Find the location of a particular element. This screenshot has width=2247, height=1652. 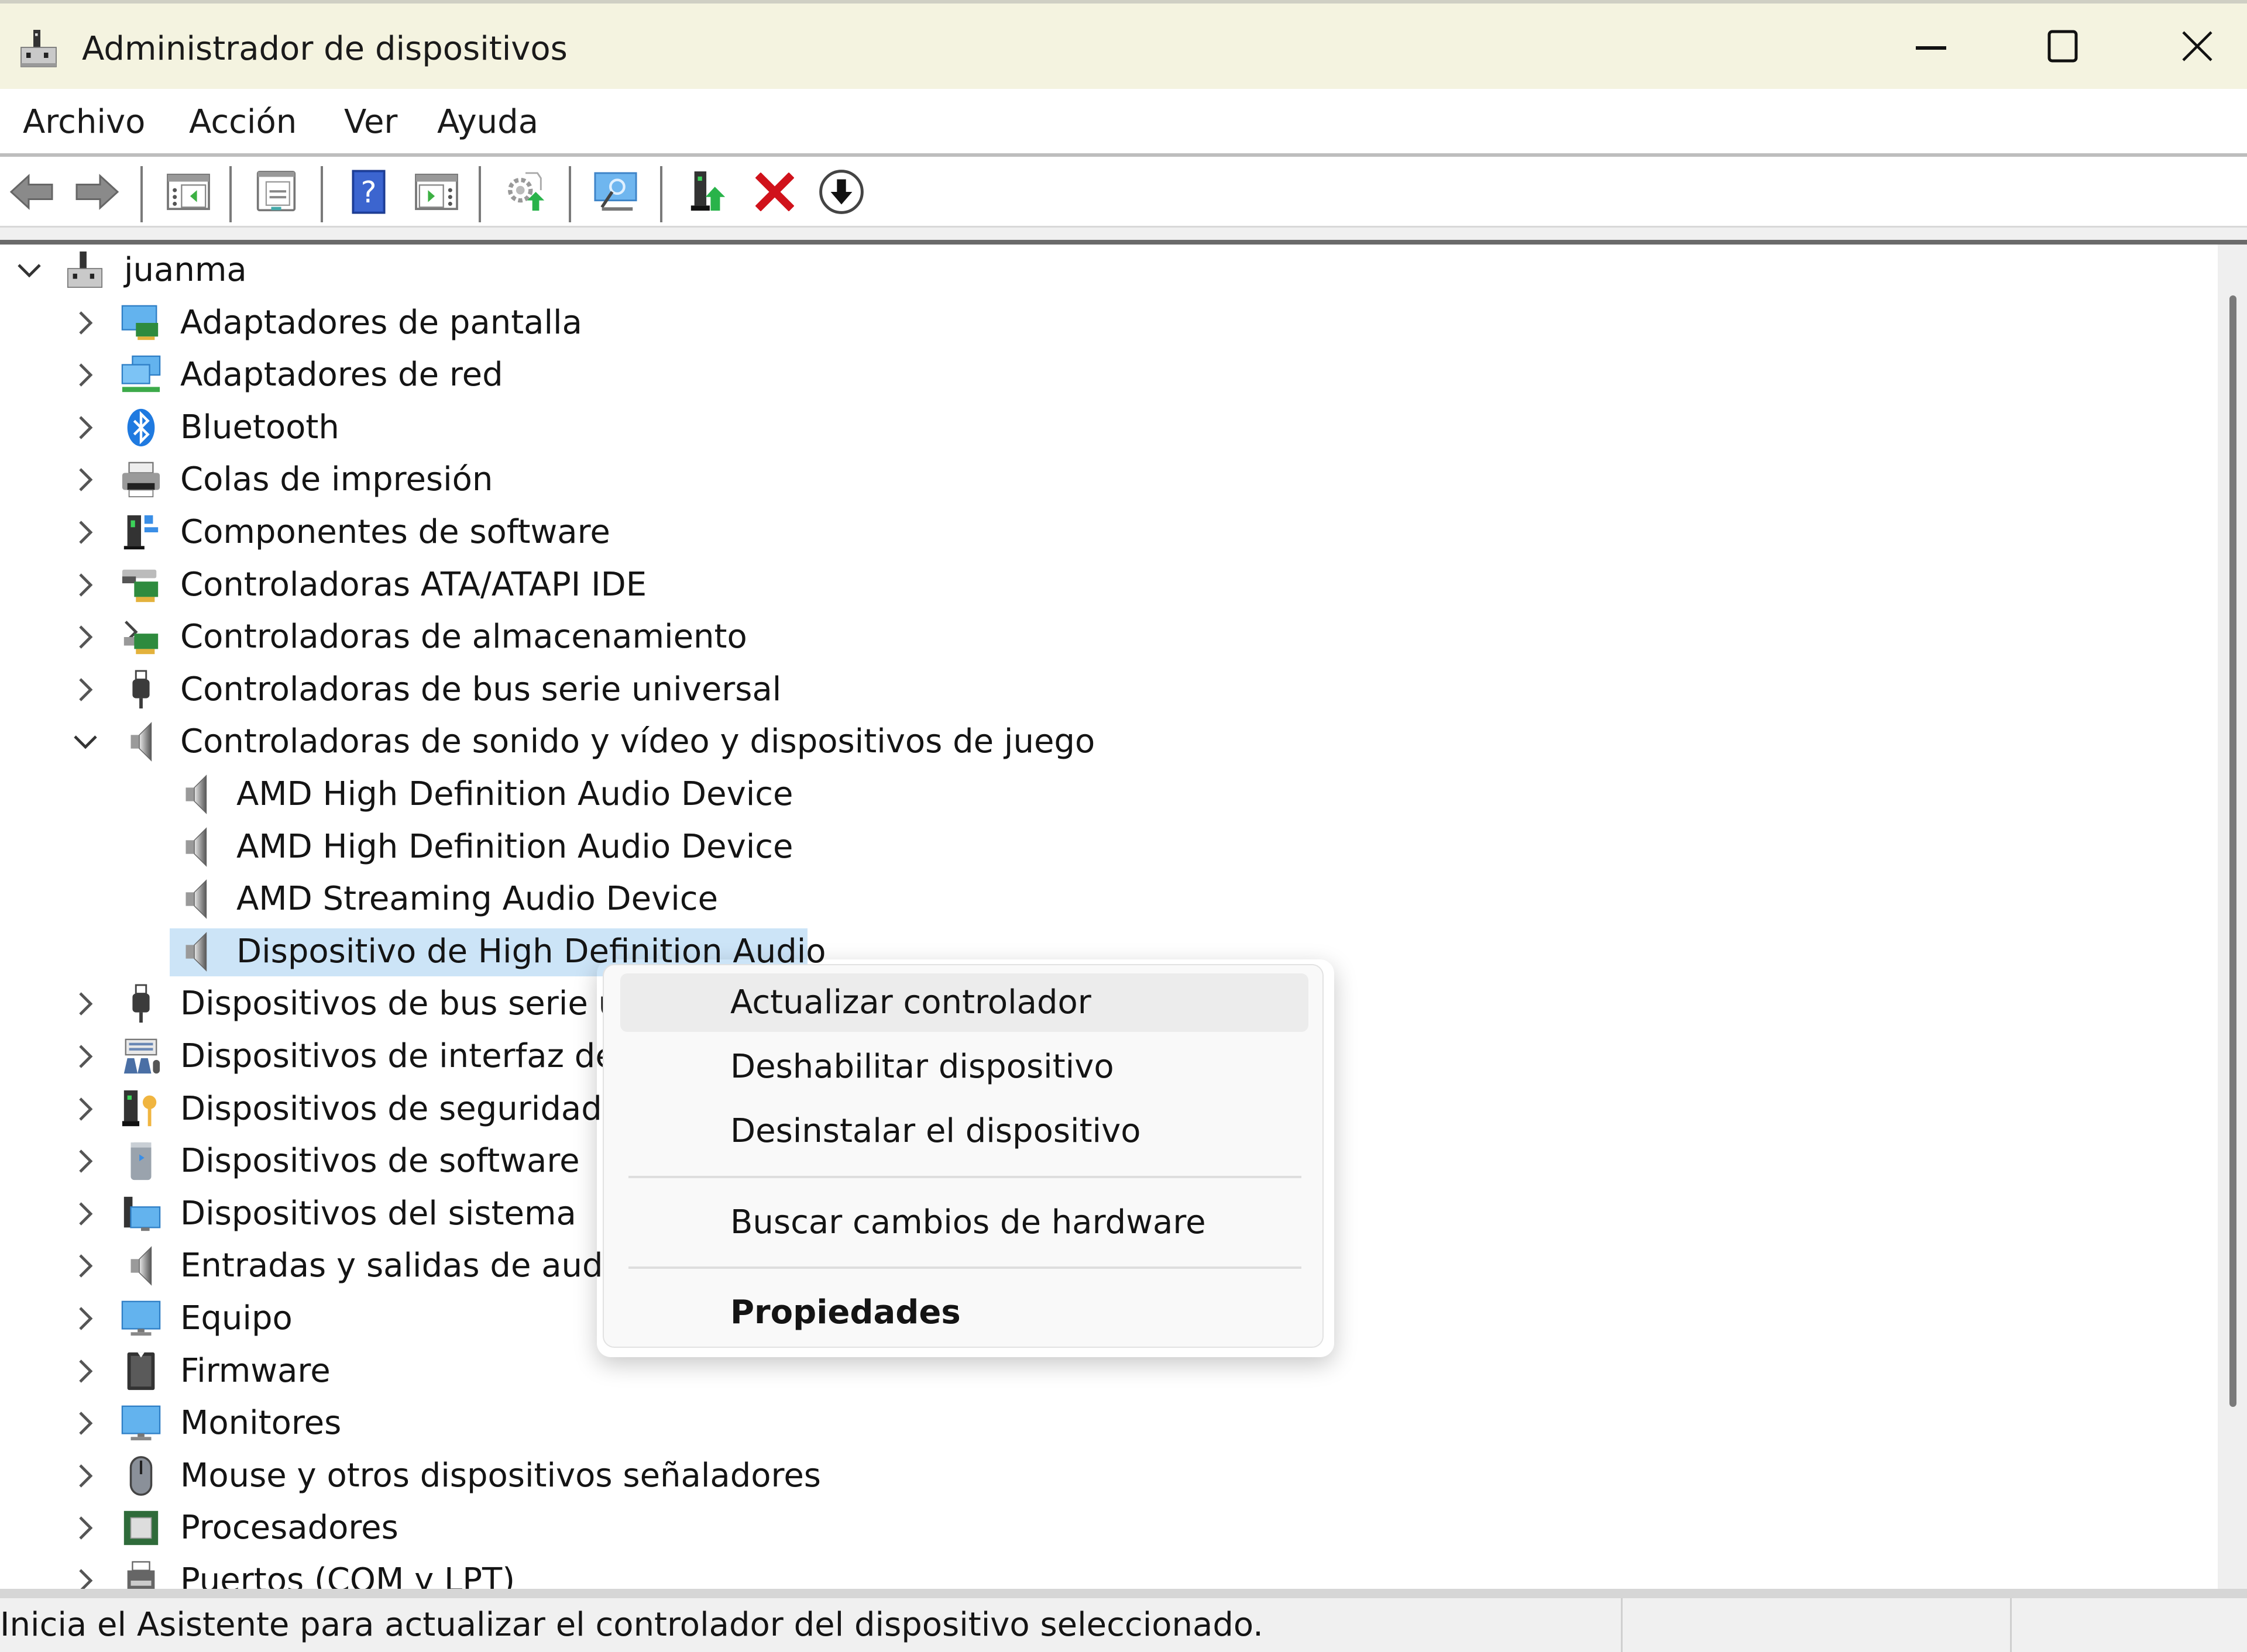

tree-item-label: Monitores is located at coordinates (261, 1423).